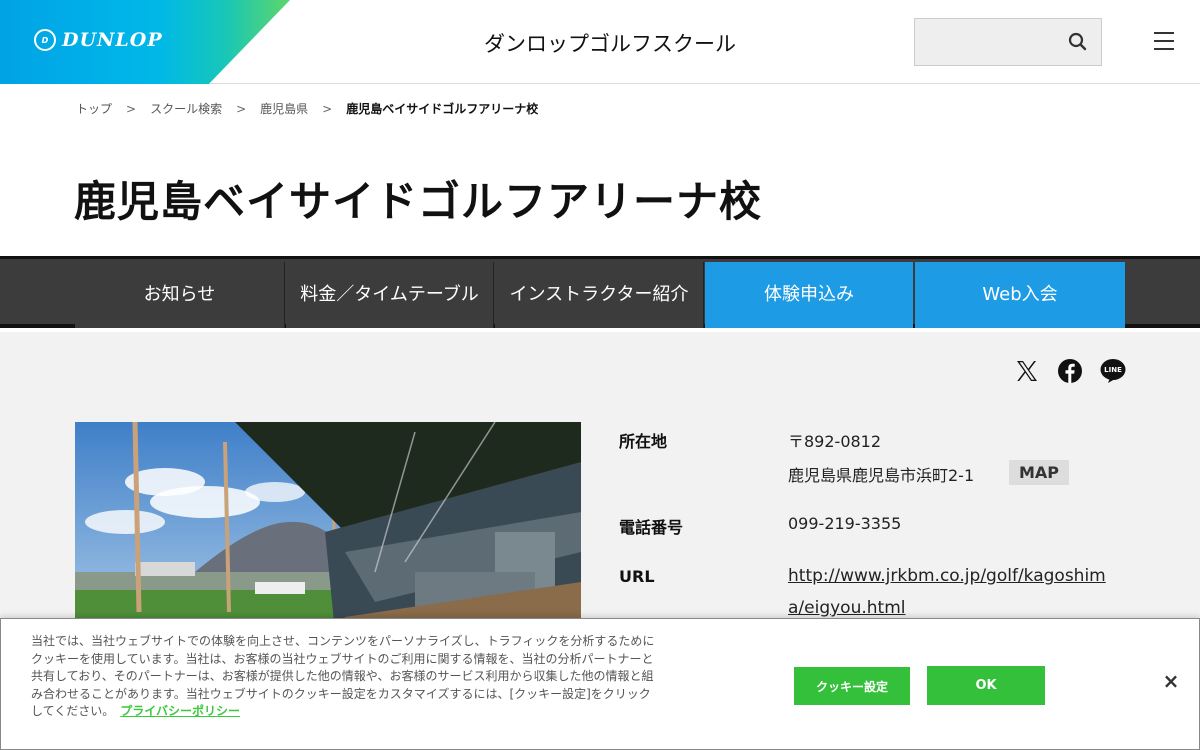 Image resolution: width=1200 pixels, height=750 pixels. What do you see at coordinates (1039, 472) in the screenshot?
I see `map-button: MAP` at bounding box center [1039, 472].